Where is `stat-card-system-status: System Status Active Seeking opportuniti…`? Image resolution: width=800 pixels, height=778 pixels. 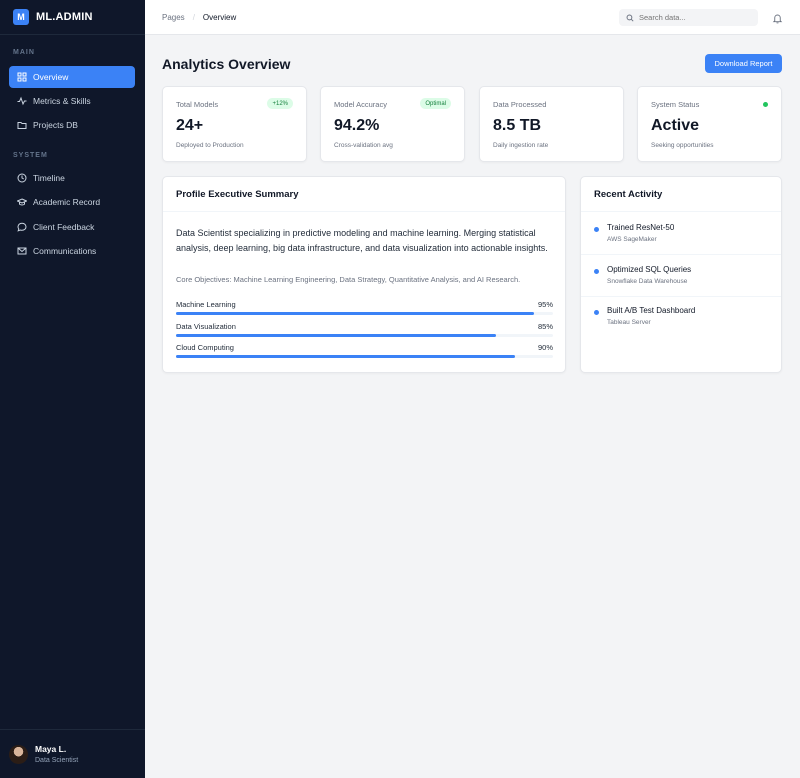
stat-card-system-status: System Status Active Seeking opportuniti… is located at coordinates (709, 124).